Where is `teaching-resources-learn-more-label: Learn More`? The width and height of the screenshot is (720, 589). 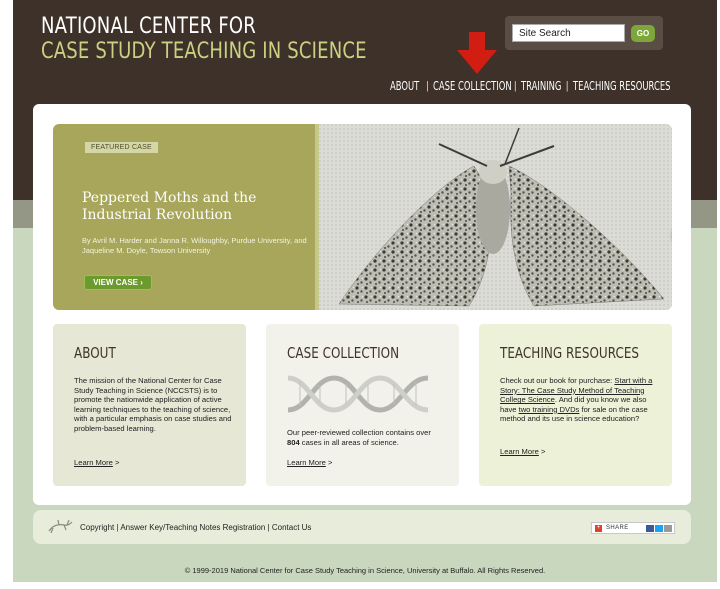 teaching-resources-learn-more-label: Learn More is located at coordinates (519, 451).